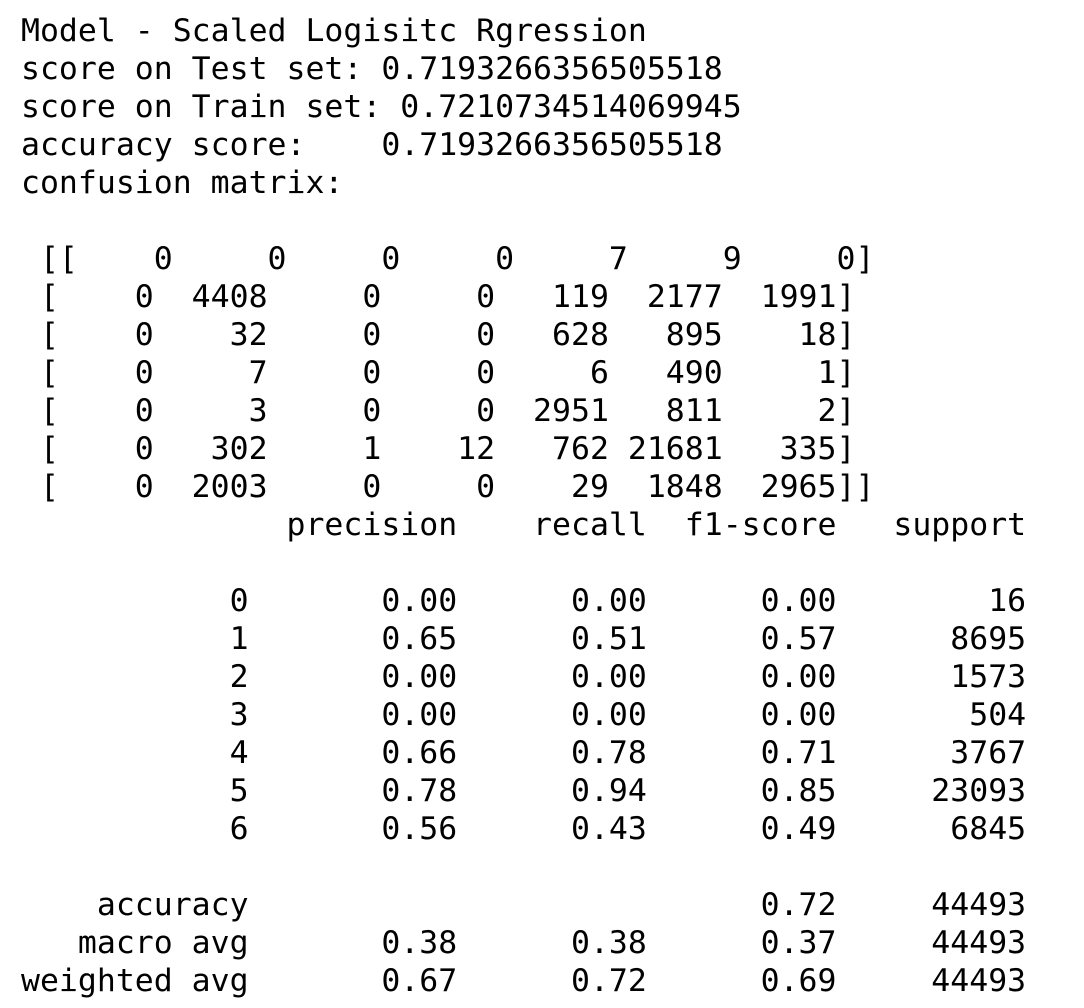 This screenshot has width=1084, height=1008. I want to click on report-row: 4 0.66 0.78 0.71 3767, so click(524, 753).